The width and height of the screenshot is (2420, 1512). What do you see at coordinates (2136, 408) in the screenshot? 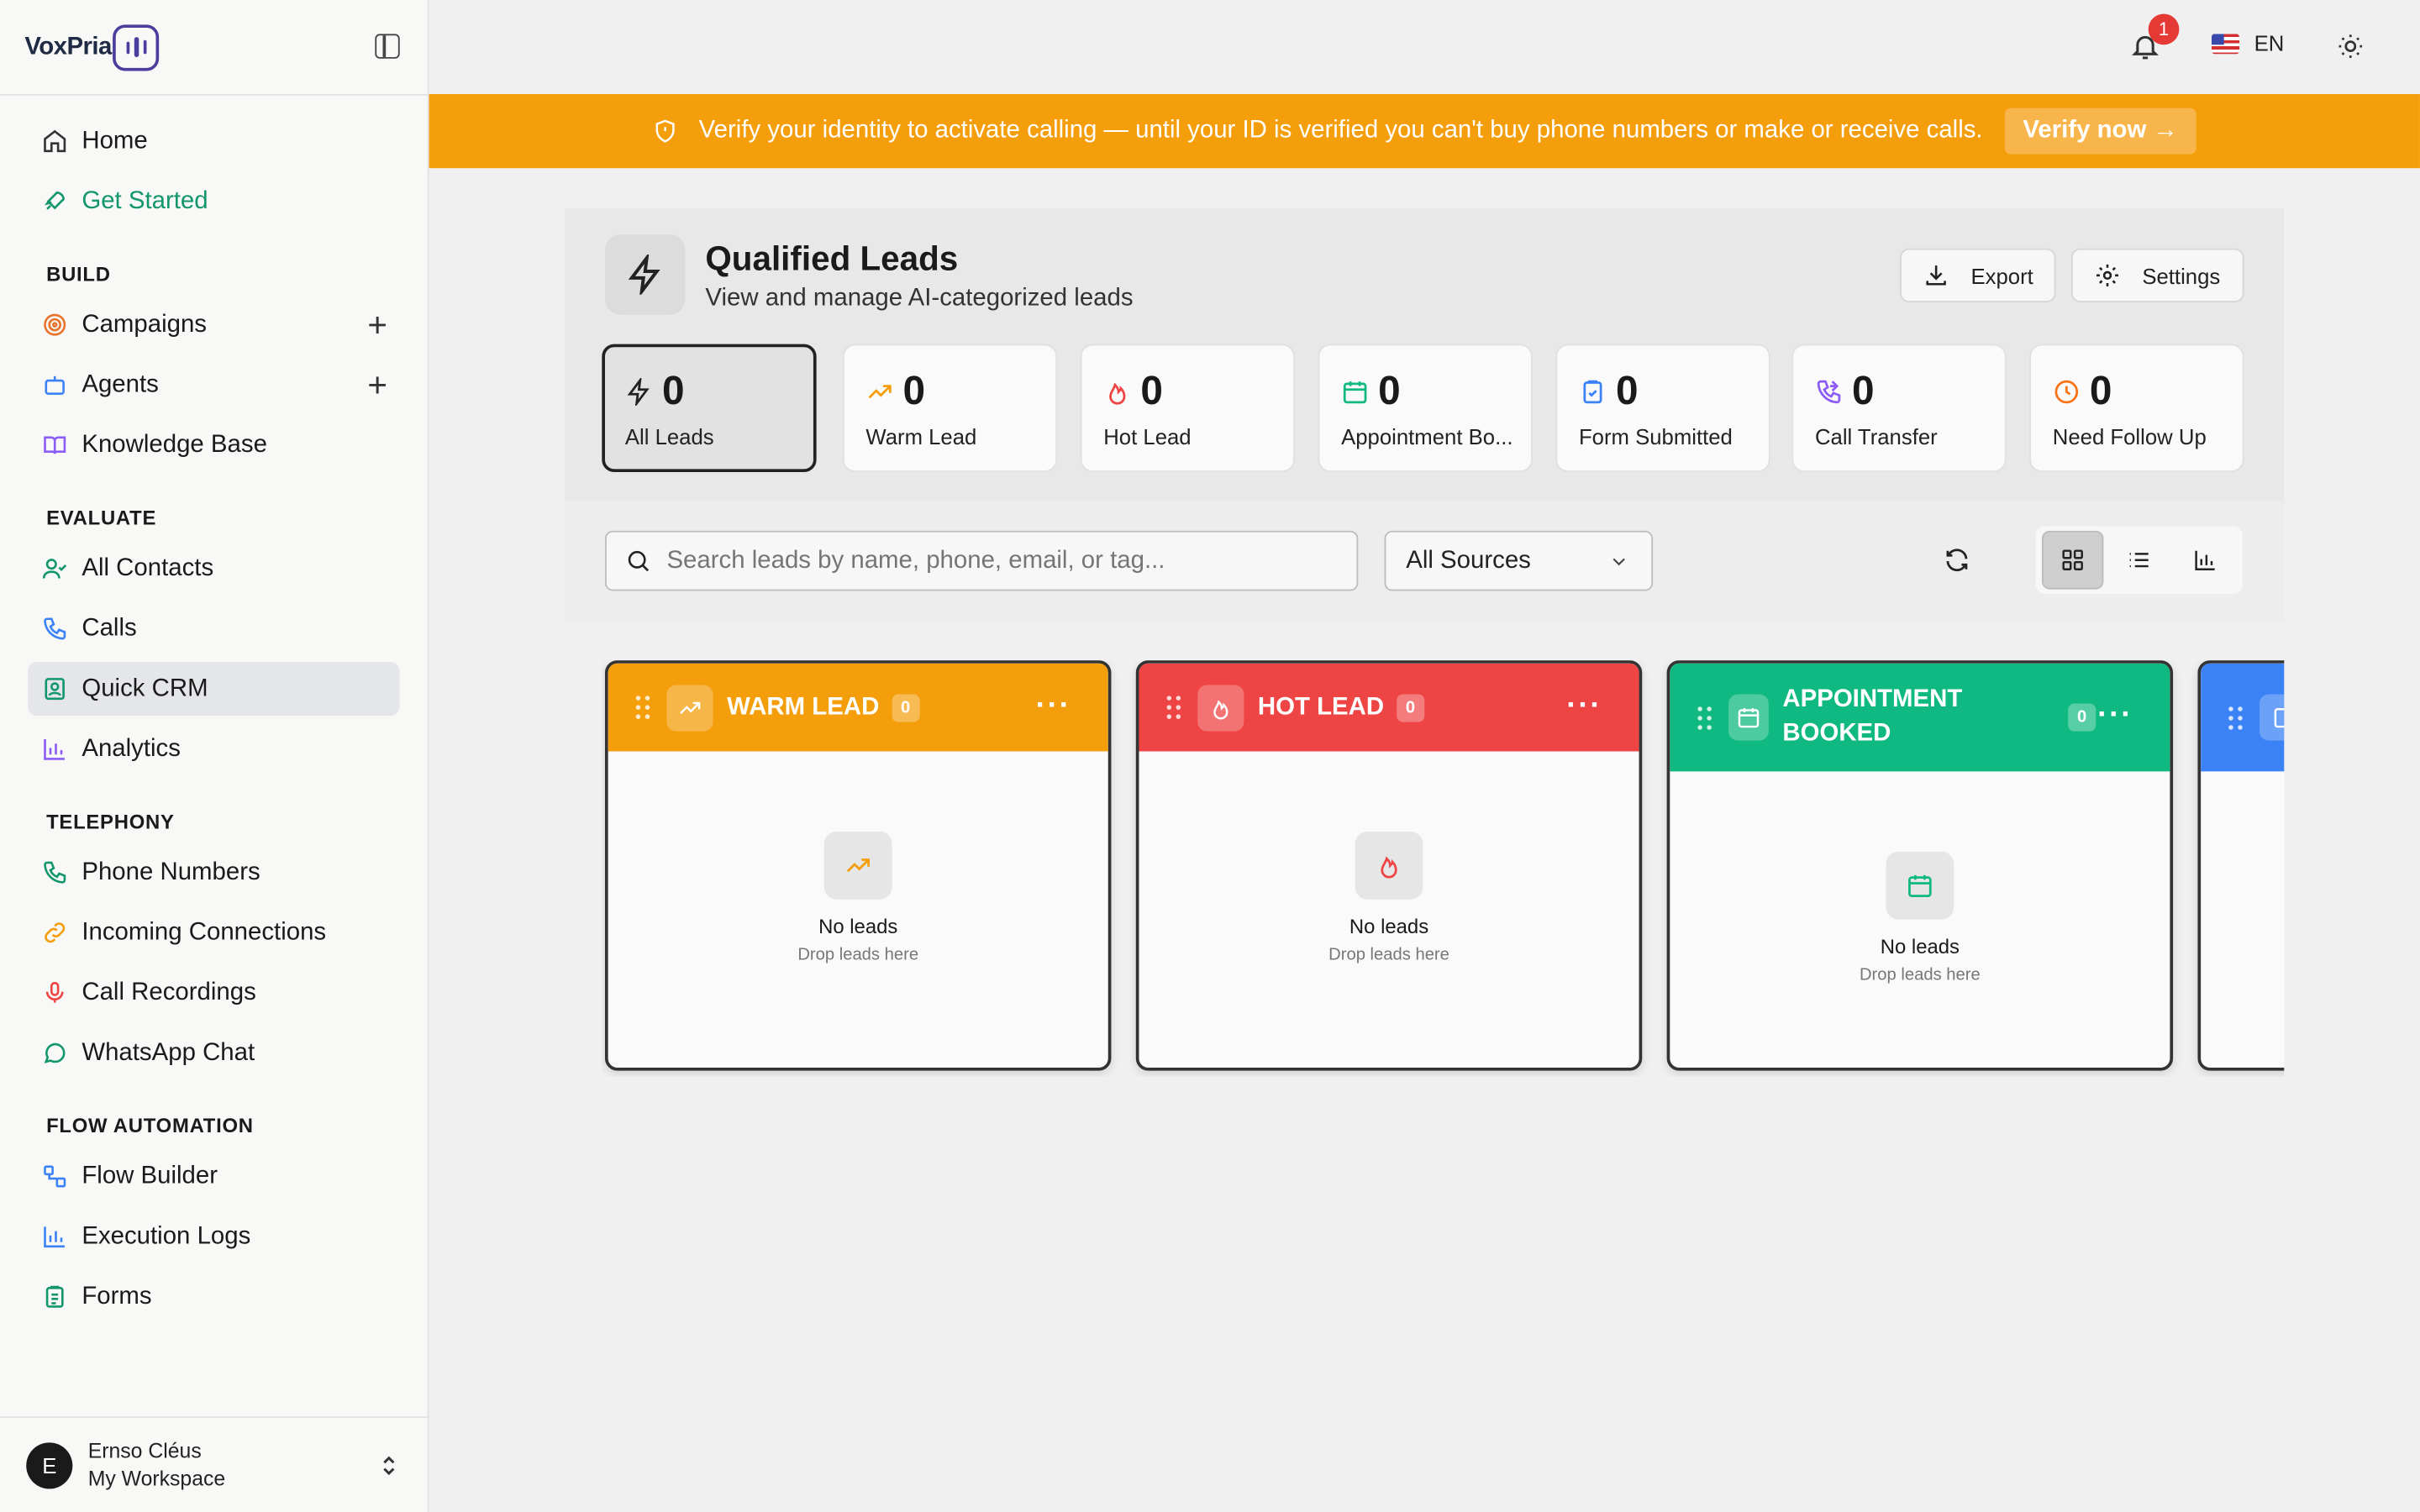
I see `stat-card-need-follow-up: 0 Need Follow Up` at bounding box center [2136, 408].